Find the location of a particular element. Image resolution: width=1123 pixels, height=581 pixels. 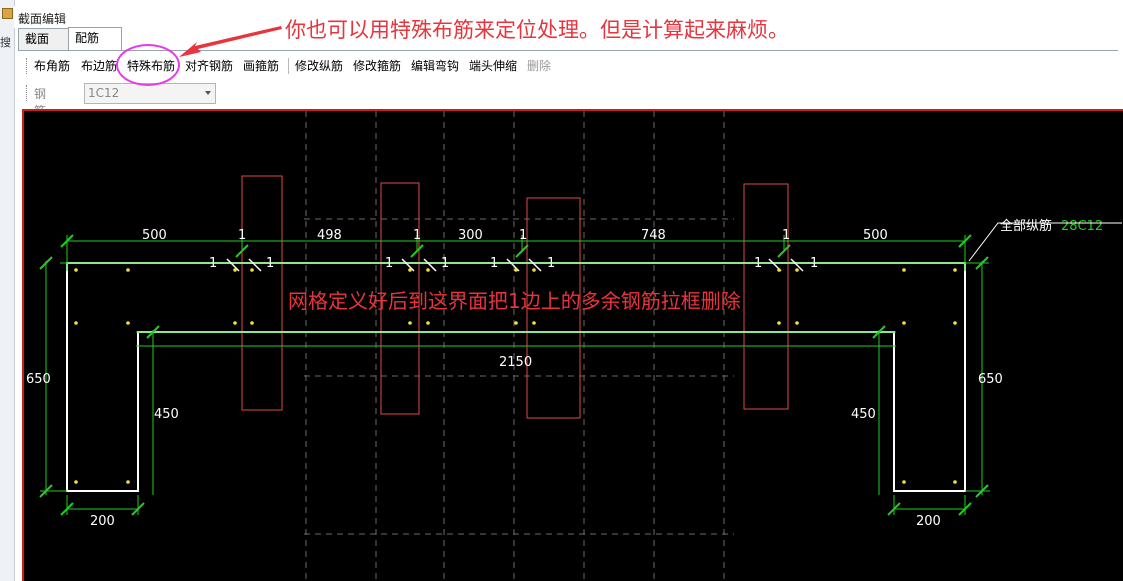

edit-longitudinal-button: 修改纵筋 is located at coordinates (319, 66).